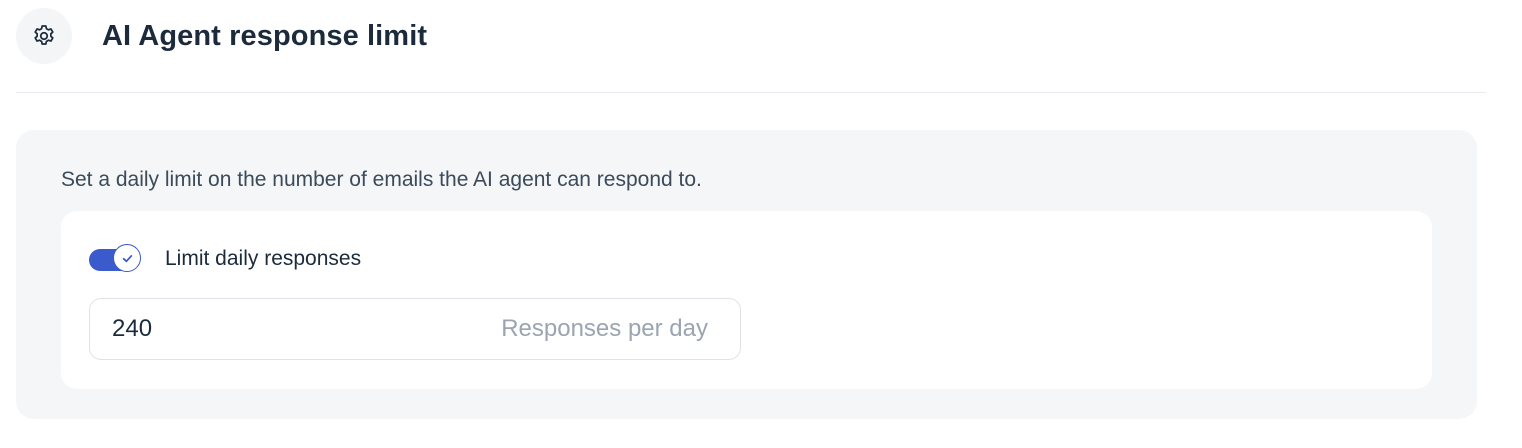 Image resolution: width=1522 pixels, height=448 pixels. I want to click on check-icon, so click(127, 258).